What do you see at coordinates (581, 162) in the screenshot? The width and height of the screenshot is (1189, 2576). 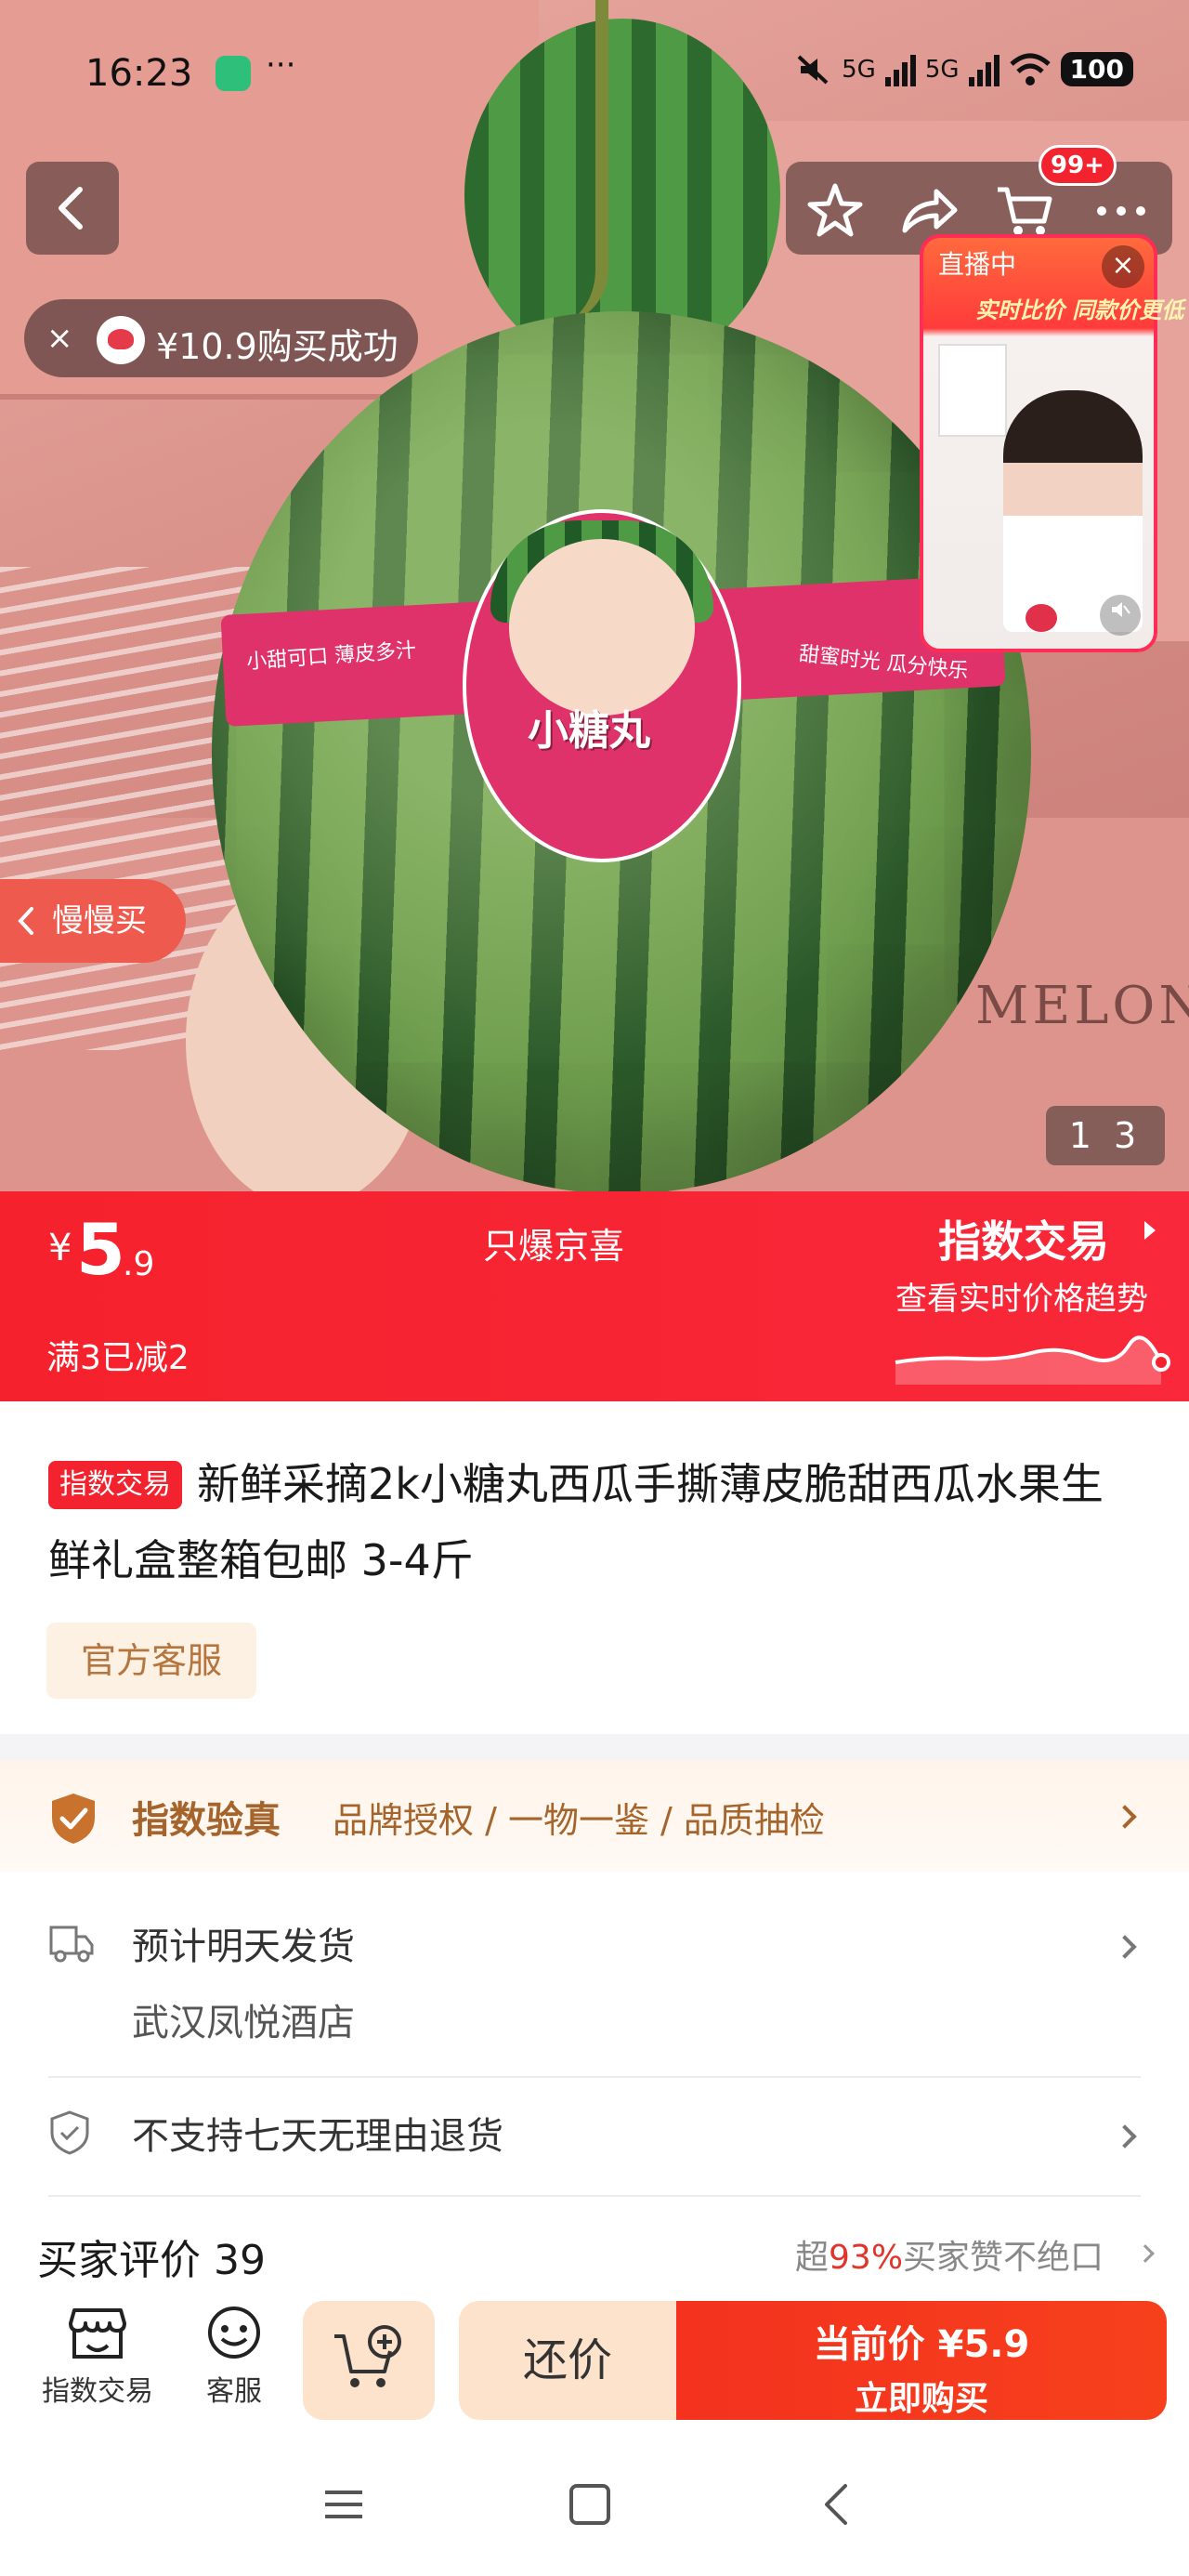 I see `watermelon-stem` at bounding box center [581, 162].